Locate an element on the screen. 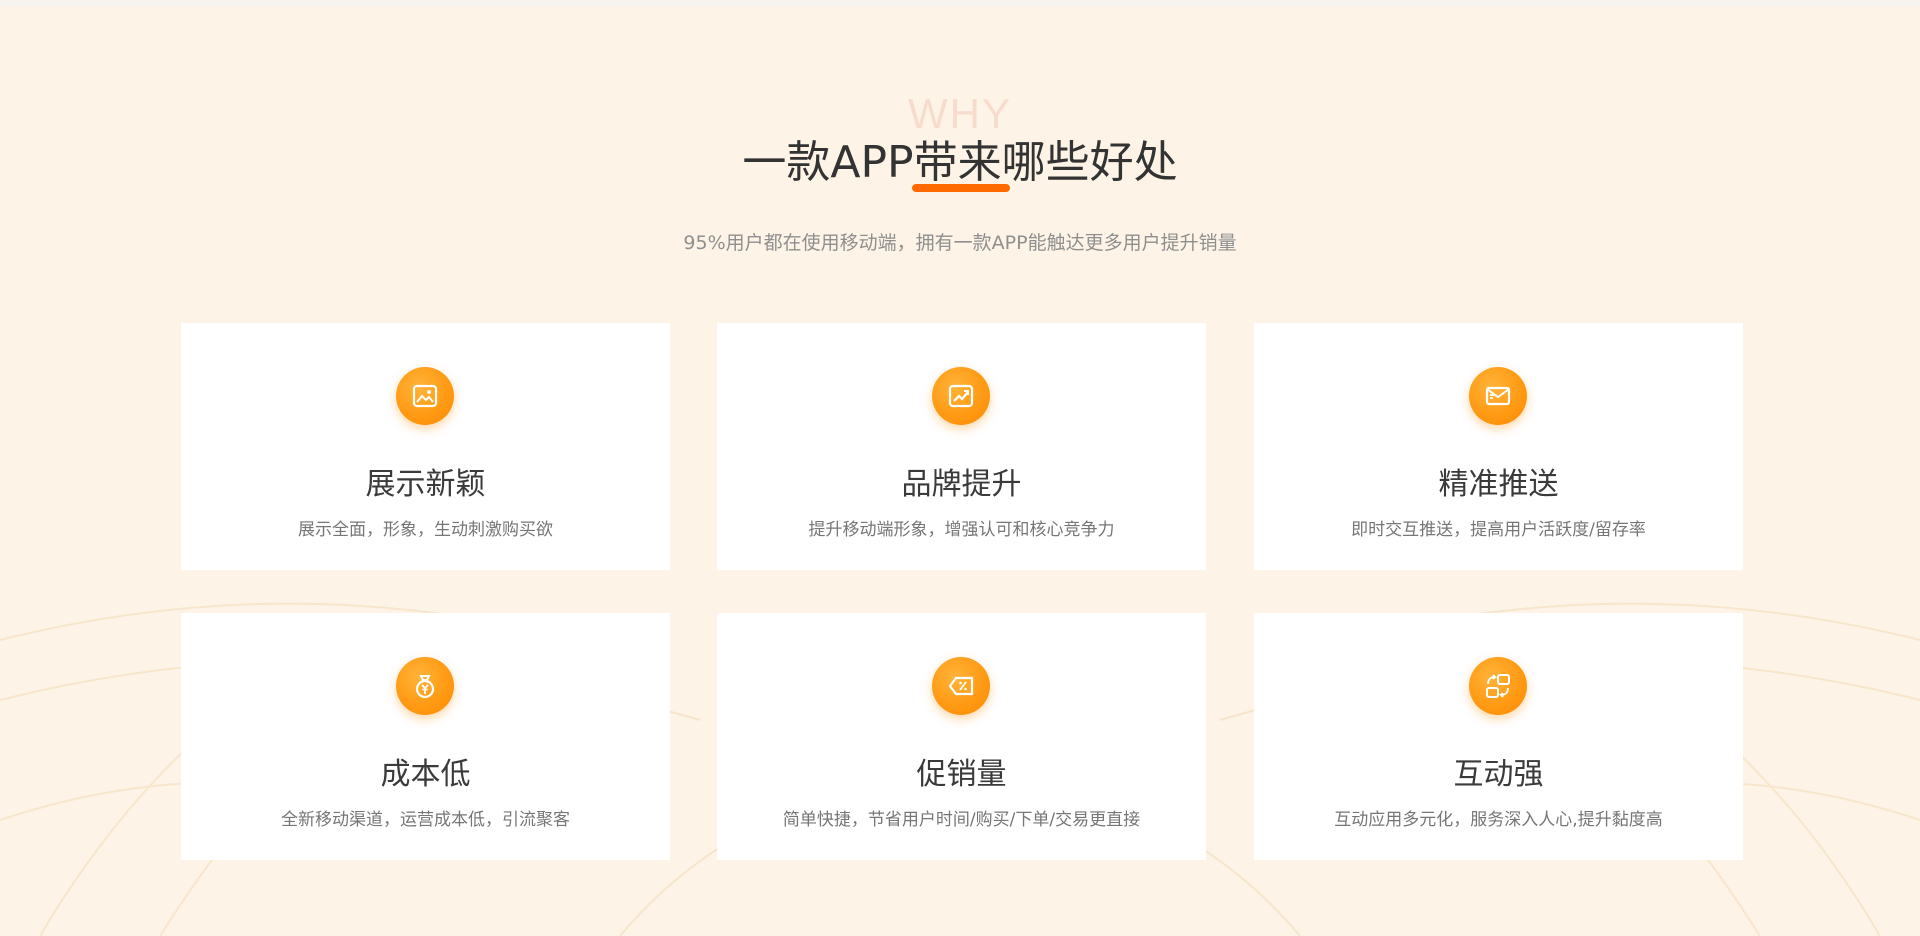  interaction-icon is located at coordinates (1498, 686).